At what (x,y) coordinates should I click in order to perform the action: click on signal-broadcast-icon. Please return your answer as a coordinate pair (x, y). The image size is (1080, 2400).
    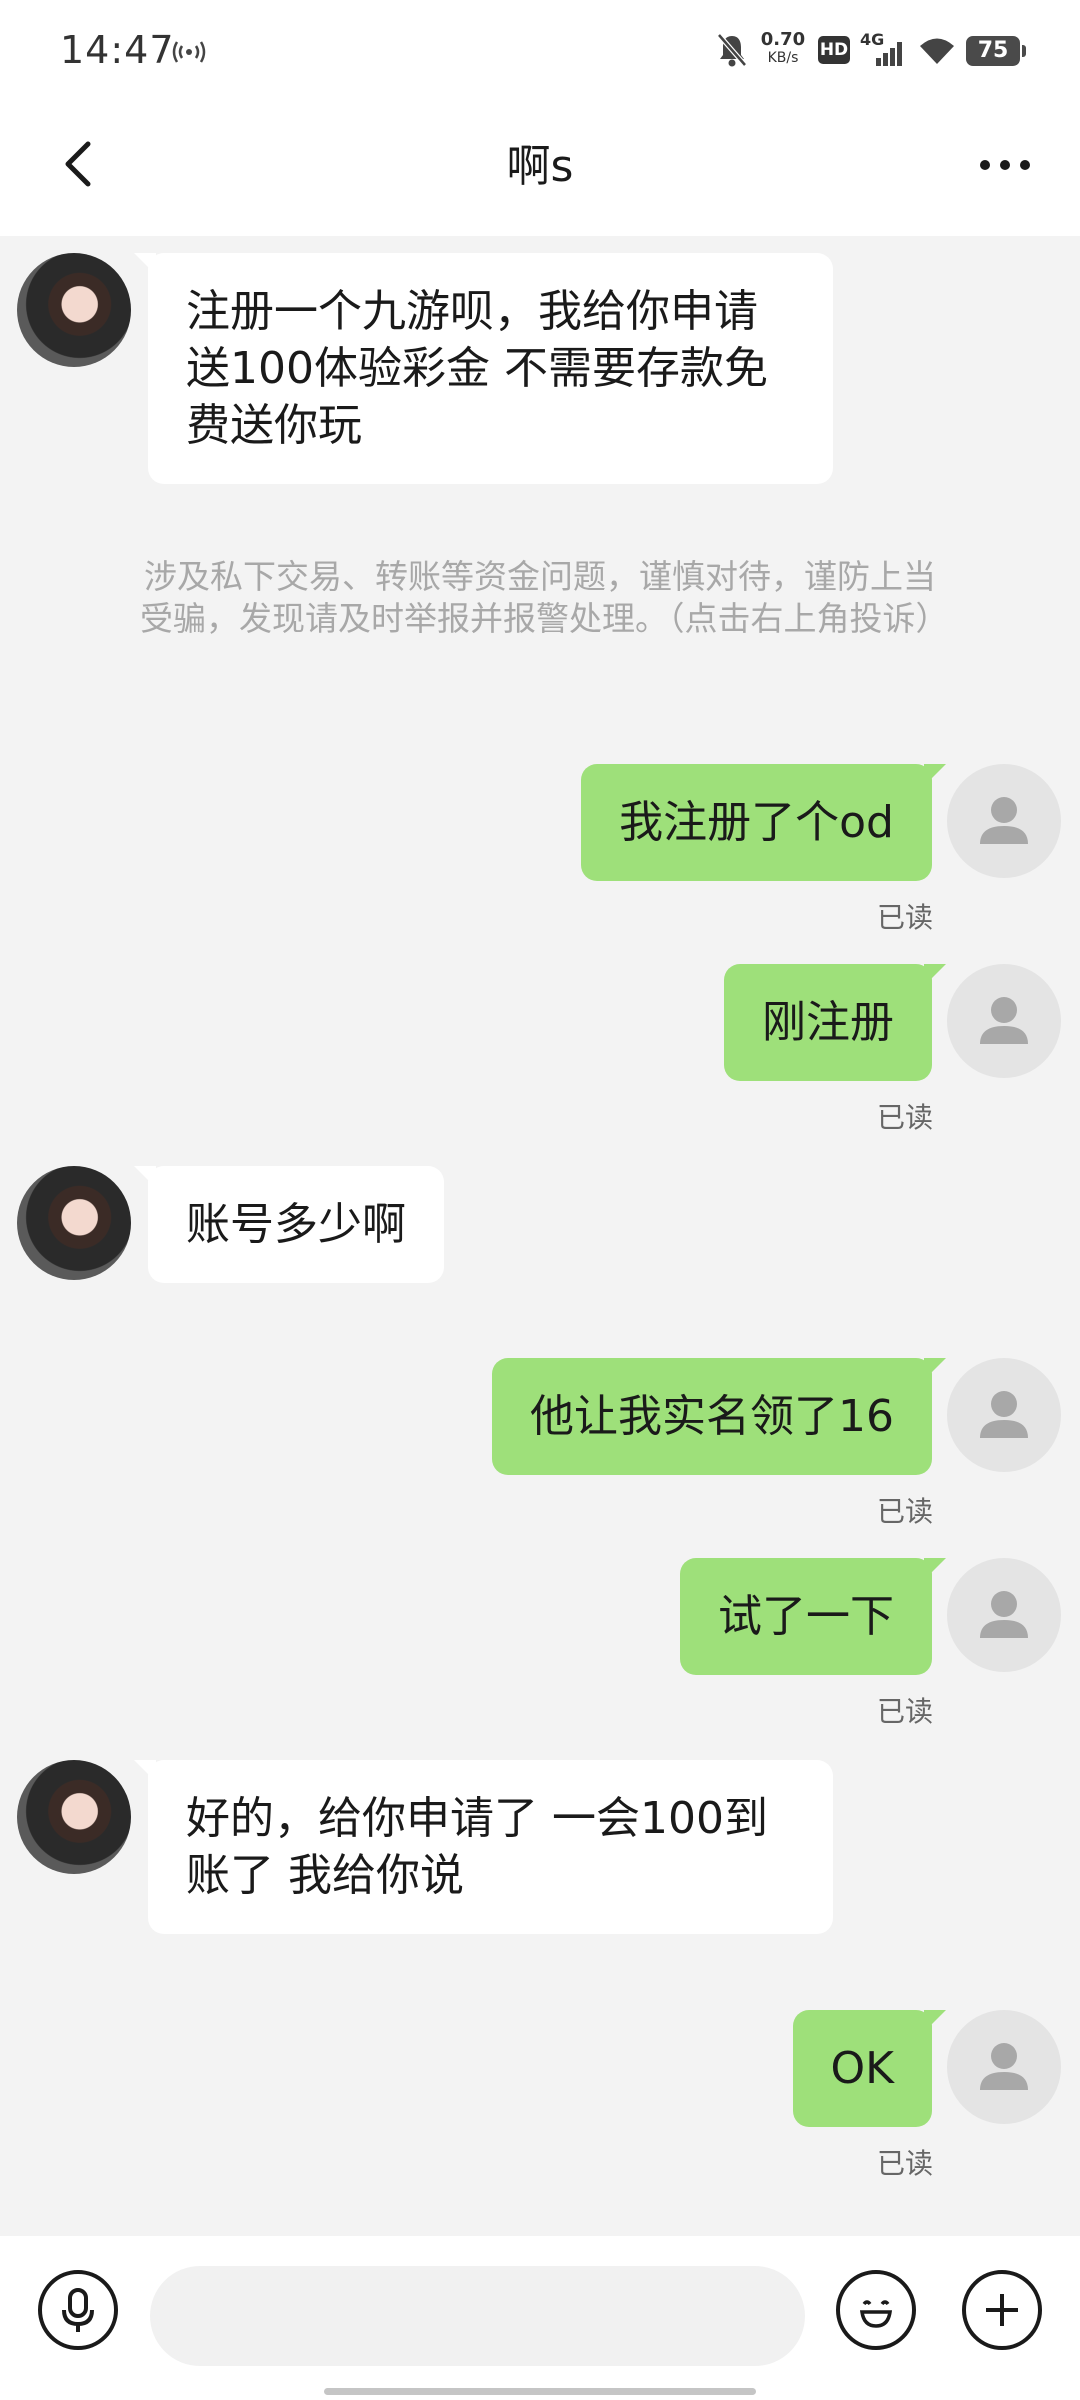
    Looking at the image, I should click on (189, 52).